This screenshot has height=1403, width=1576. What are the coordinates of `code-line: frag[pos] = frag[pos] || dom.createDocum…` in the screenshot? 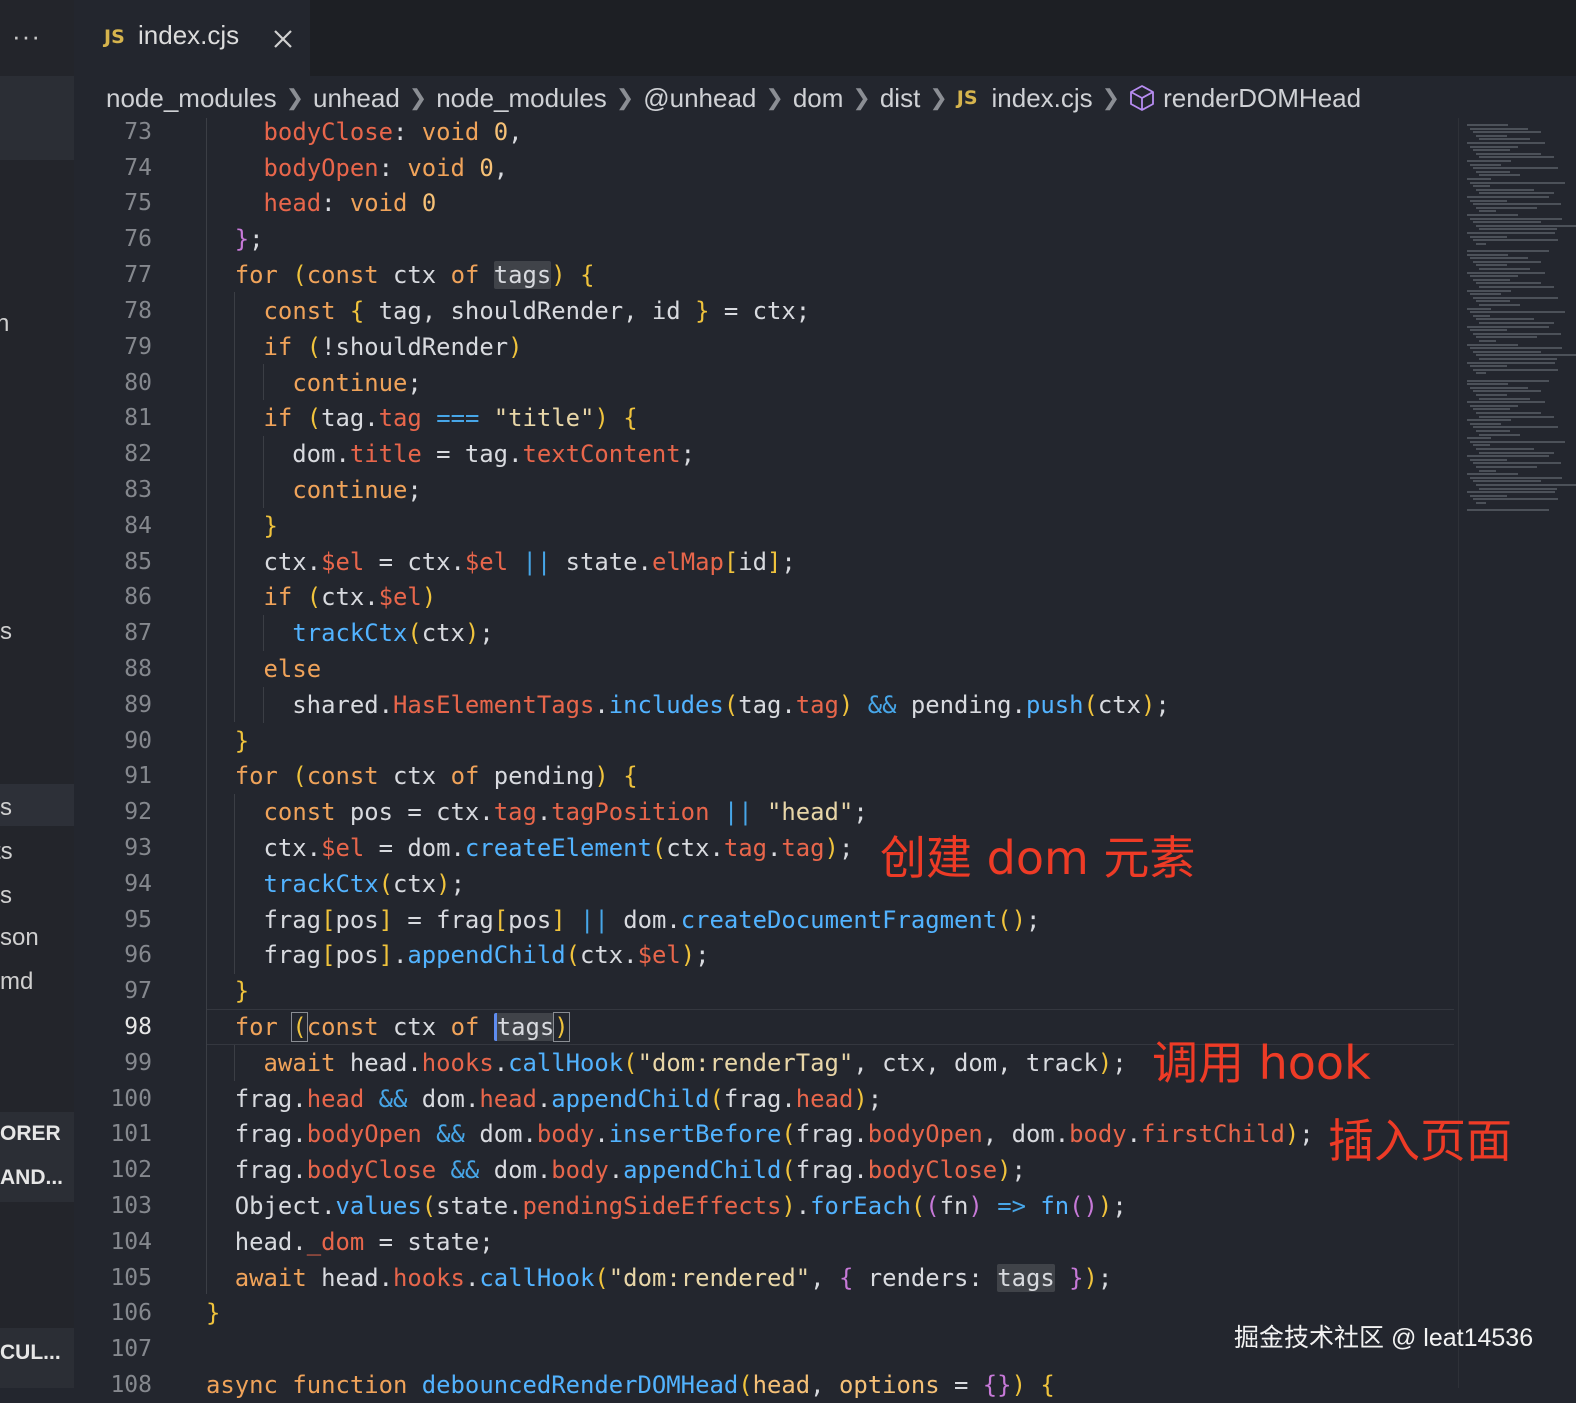 It's located at (623, 920).